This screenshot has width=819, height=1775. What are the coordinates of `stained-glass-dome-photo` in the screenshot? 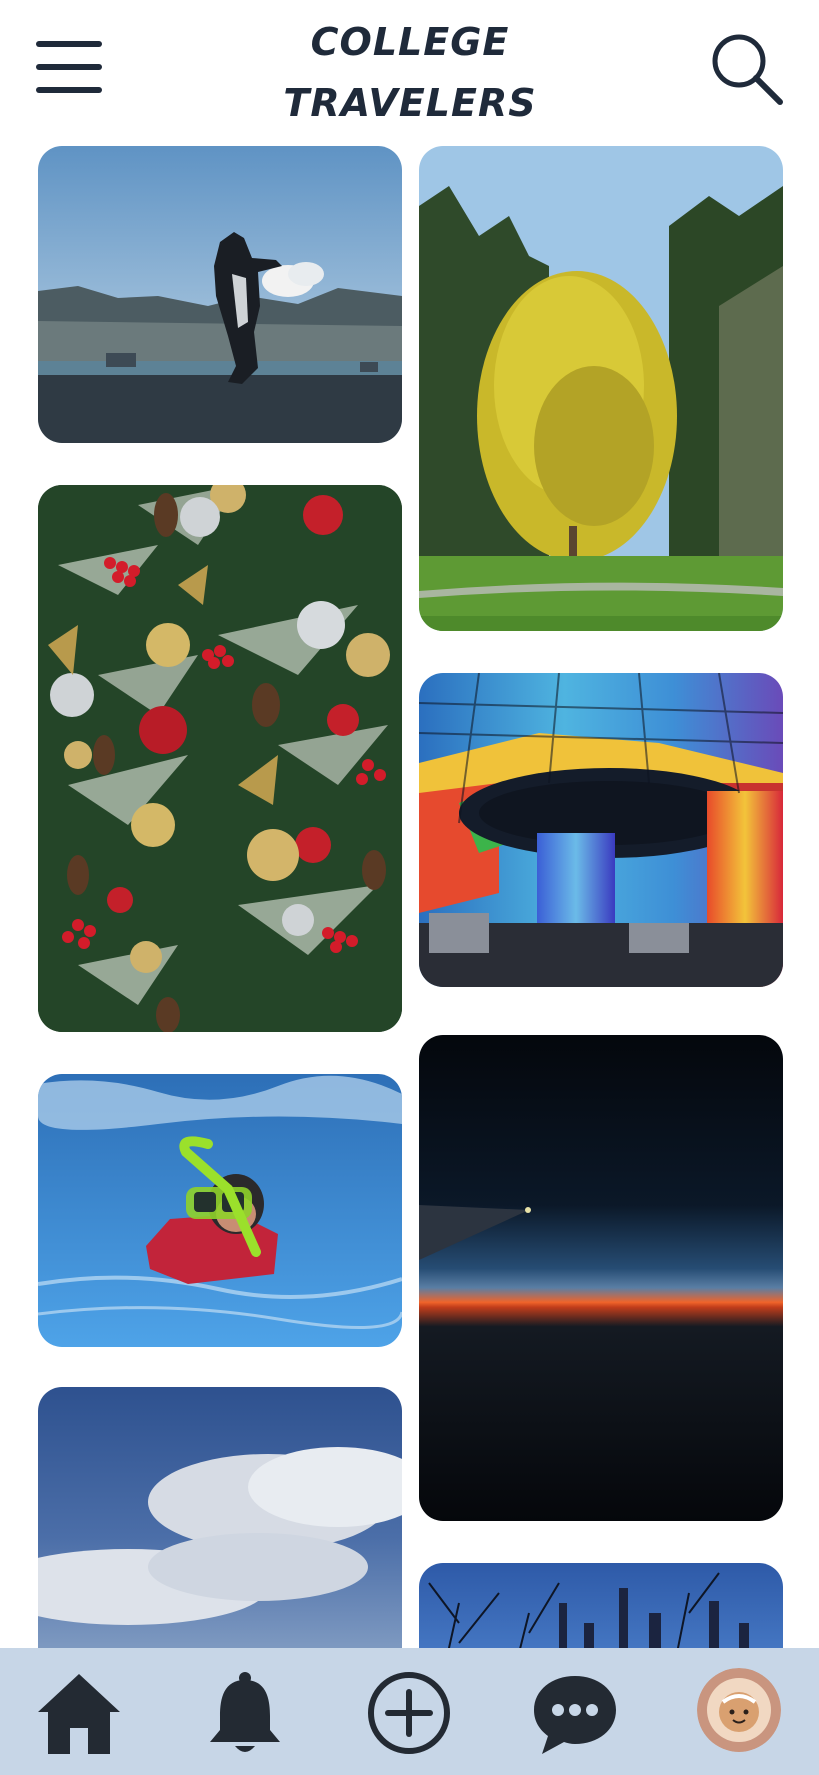 It's located at (601, 830).